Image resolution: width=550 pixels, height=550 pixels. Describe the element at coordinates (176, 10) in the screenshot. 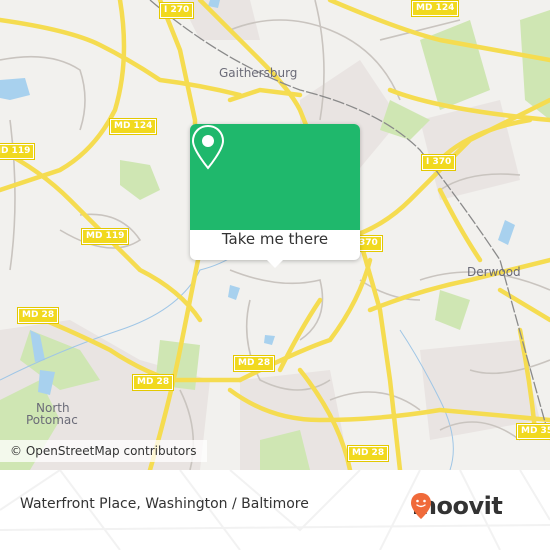

I see `route-shield-i270: I 270` at that location.